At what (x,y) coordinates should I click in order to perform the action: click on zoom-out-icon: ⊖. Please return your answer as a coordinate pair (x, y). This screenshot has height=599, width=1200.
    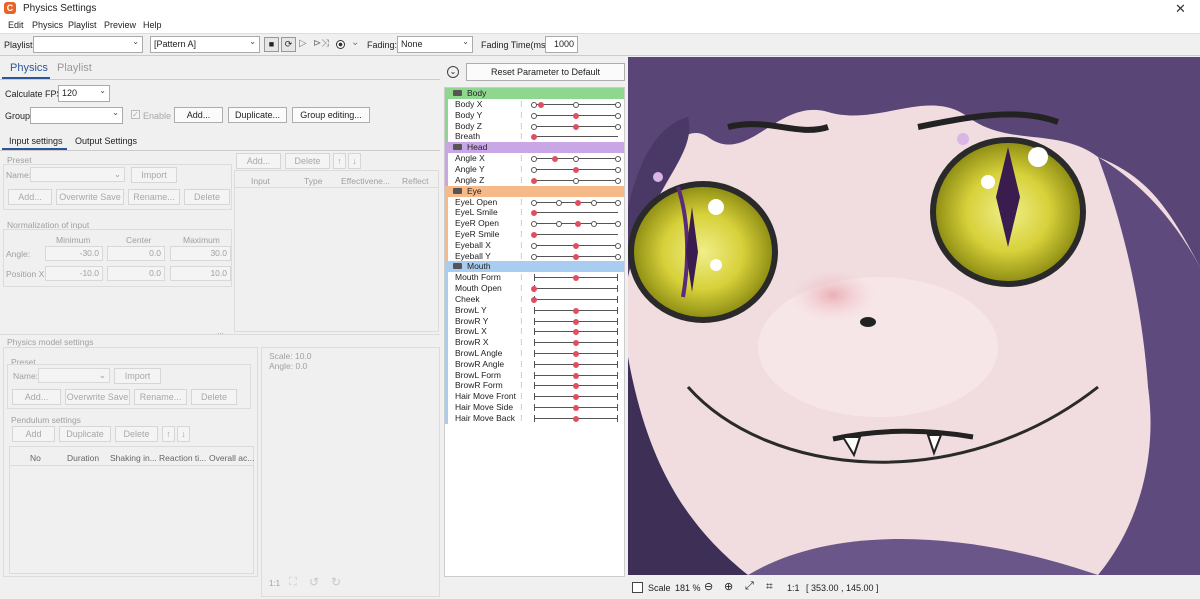
    Looking at the image, I should click on (708, 586).